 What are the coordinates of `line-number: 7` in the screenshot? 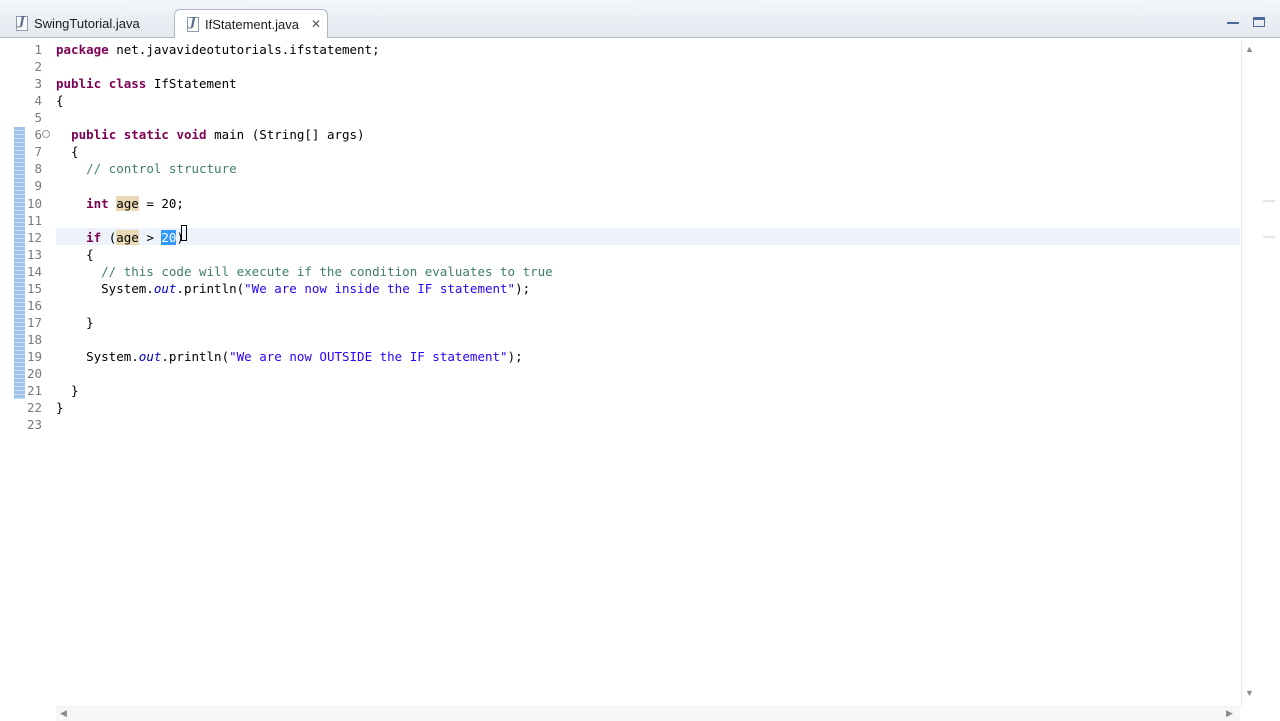 It's located at (38, 151).